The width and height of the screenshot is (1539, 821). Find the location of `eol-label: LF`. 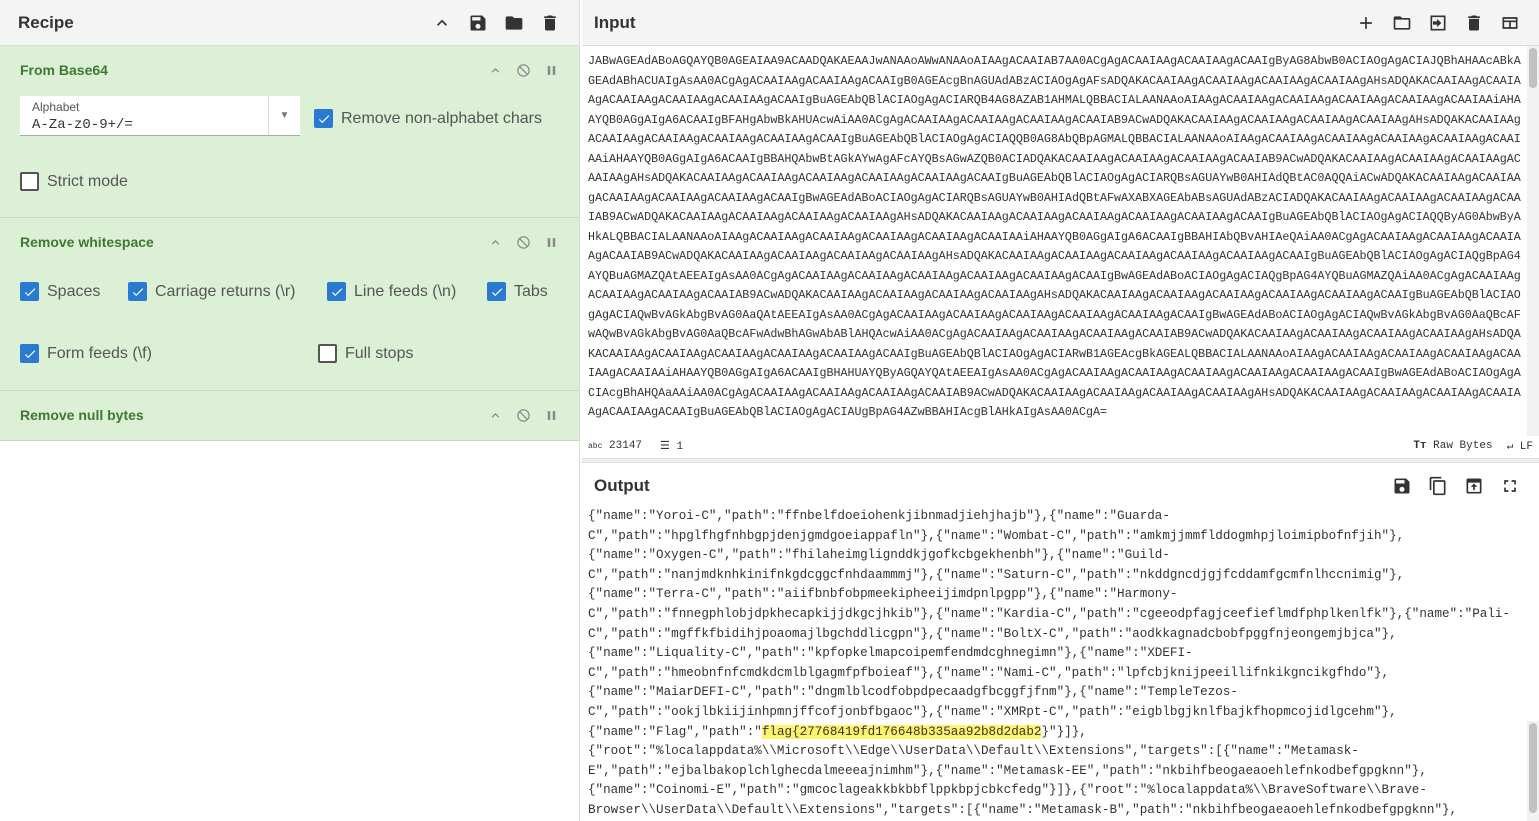

eol-label: LF is located at coordinates (1526, 447).